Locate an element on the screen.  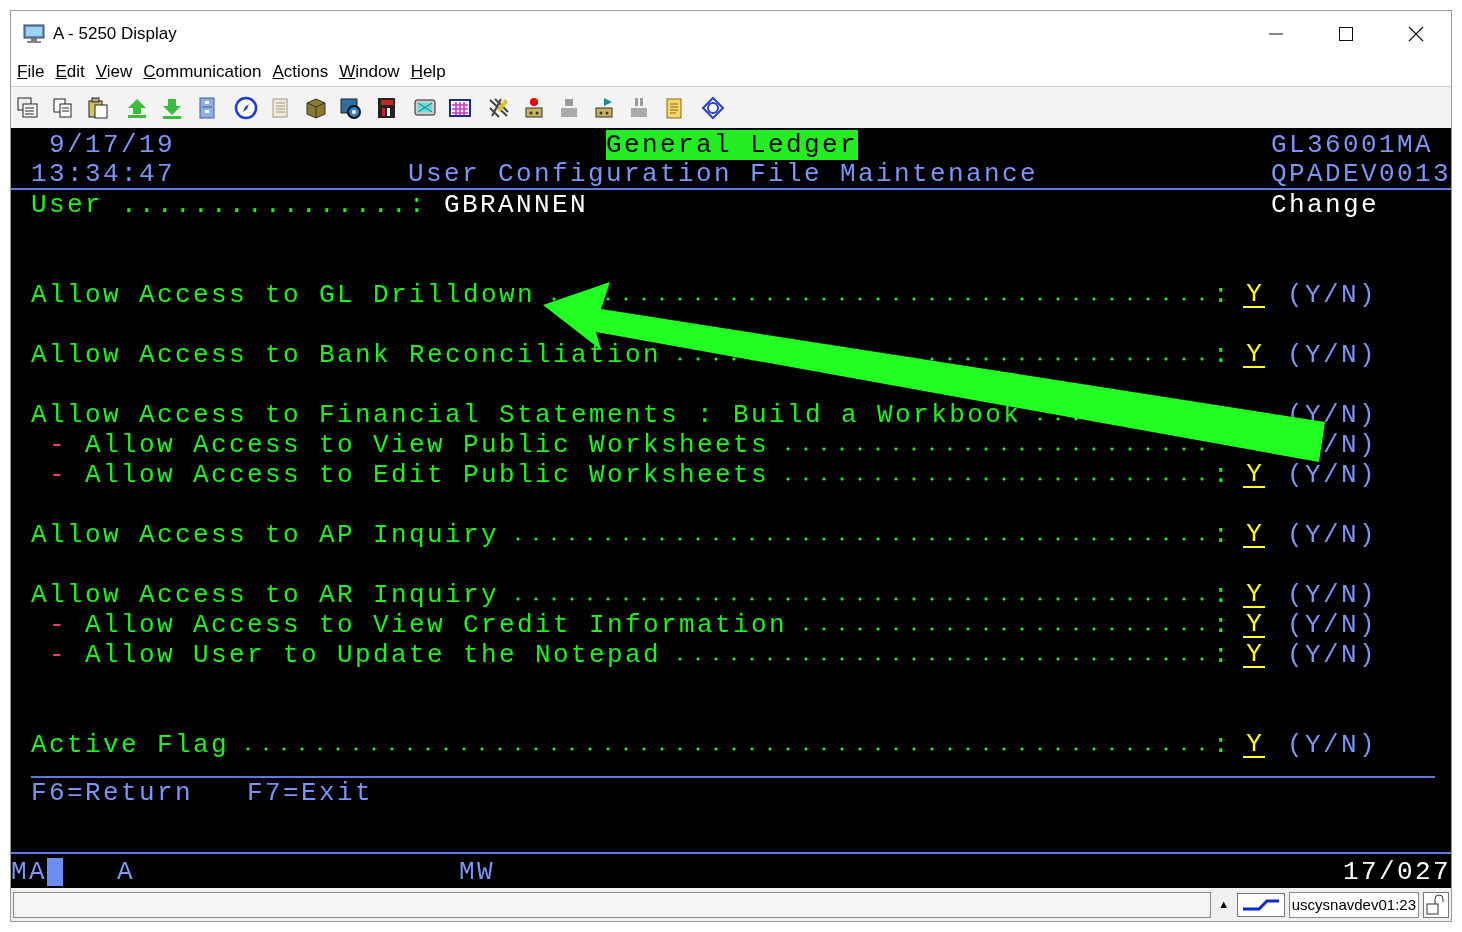
date-text: 9/17/19 is located at coordinates (112, 145).